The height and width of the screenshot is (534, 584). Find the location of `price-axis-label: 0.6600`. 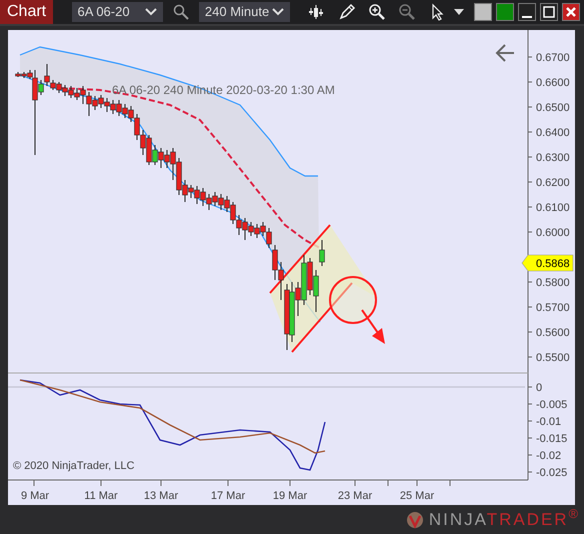

price-axis-label: 0.6600 is located at coordinates (553, 83).